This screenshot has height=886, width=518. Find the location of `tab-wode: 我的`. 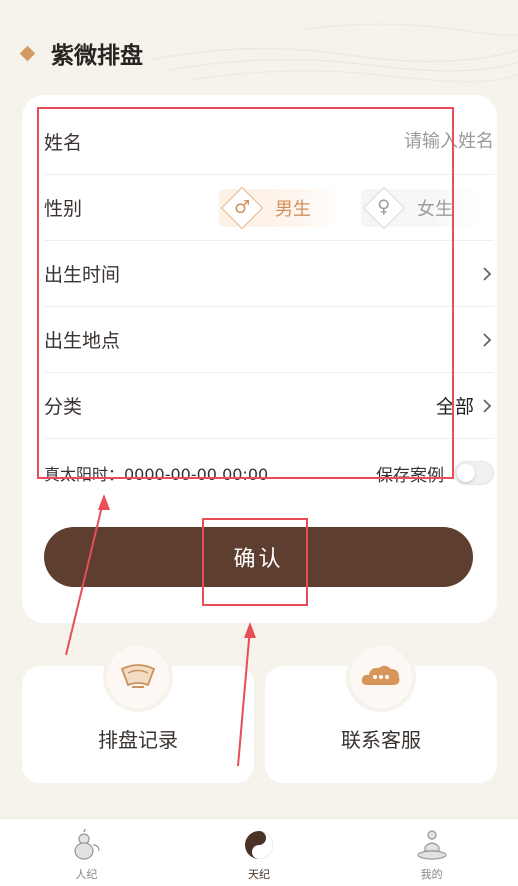

tab-wode: 我的 is located at coordinates (432, 852).